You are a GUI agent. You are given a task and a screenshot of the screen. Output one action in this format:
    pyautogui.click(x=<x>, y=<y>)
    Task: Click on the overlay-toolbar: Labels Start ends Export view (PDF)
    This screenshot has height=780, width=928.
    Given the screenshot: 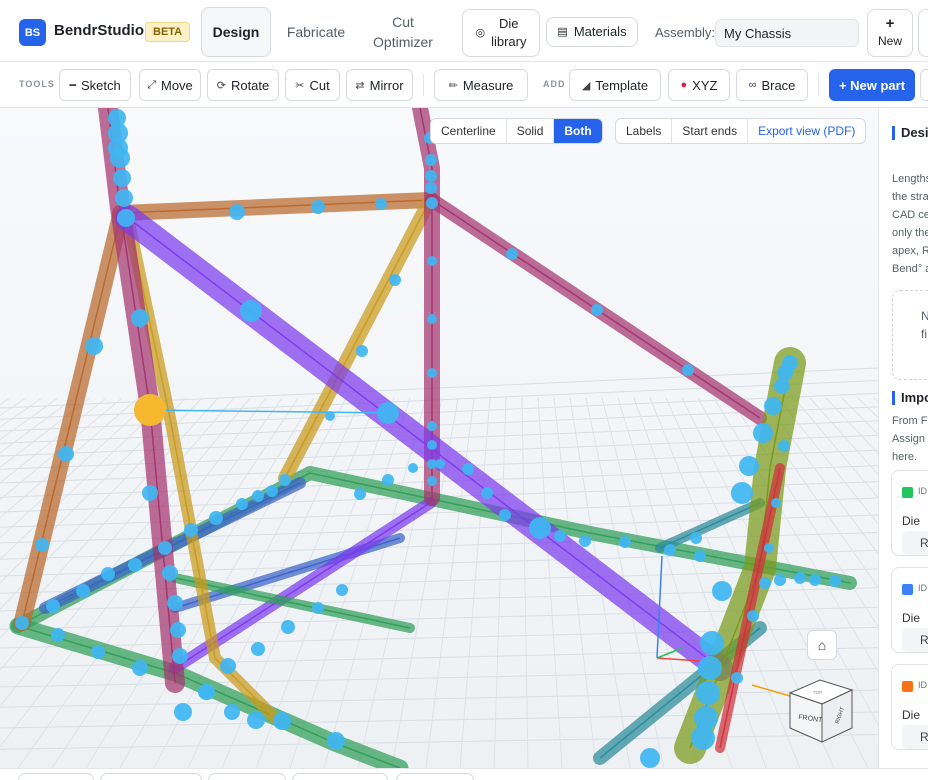 What is the action you would take?
    pyautogui.click(x=741, y=131)
    